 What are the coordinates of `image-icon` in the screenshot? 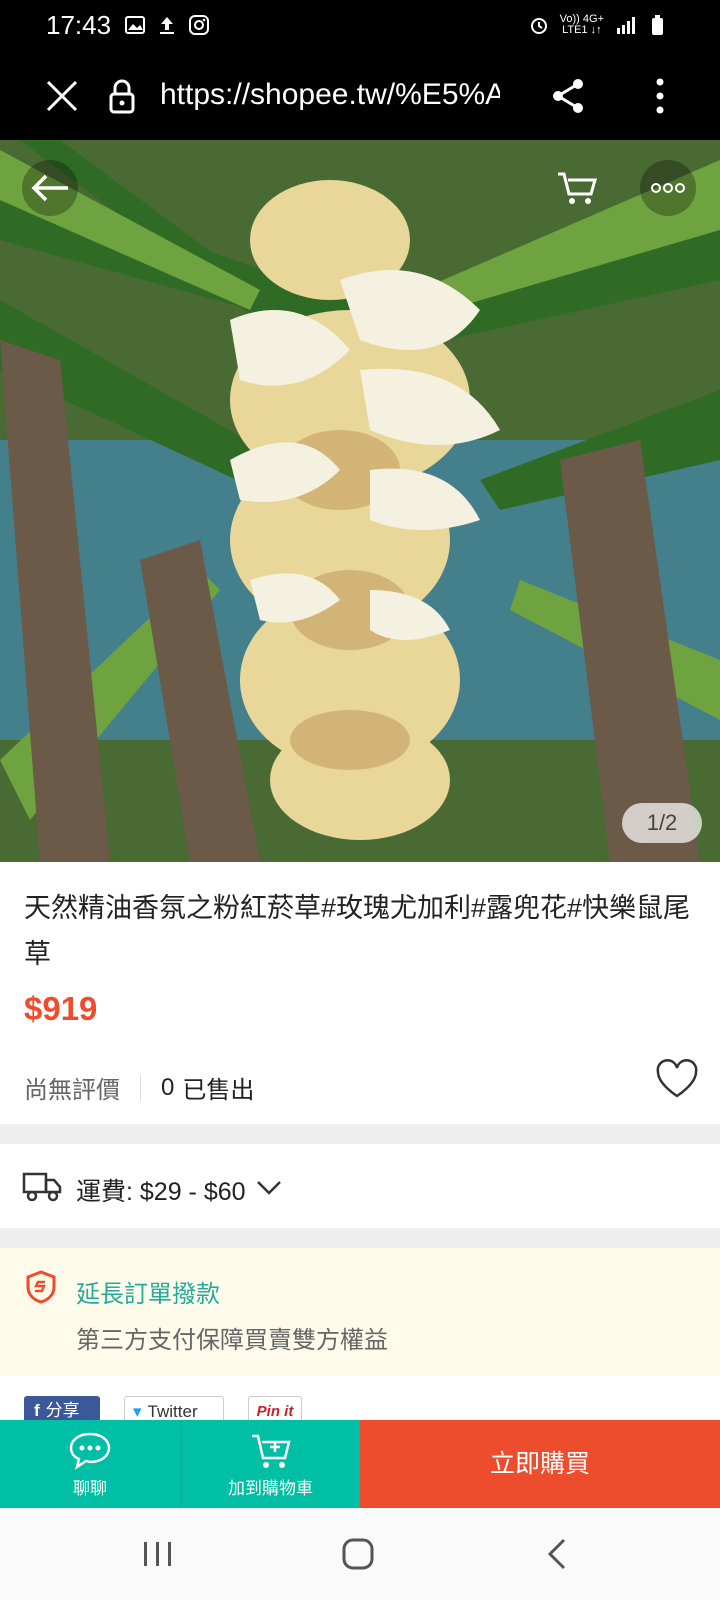 It's located at (135, 25).